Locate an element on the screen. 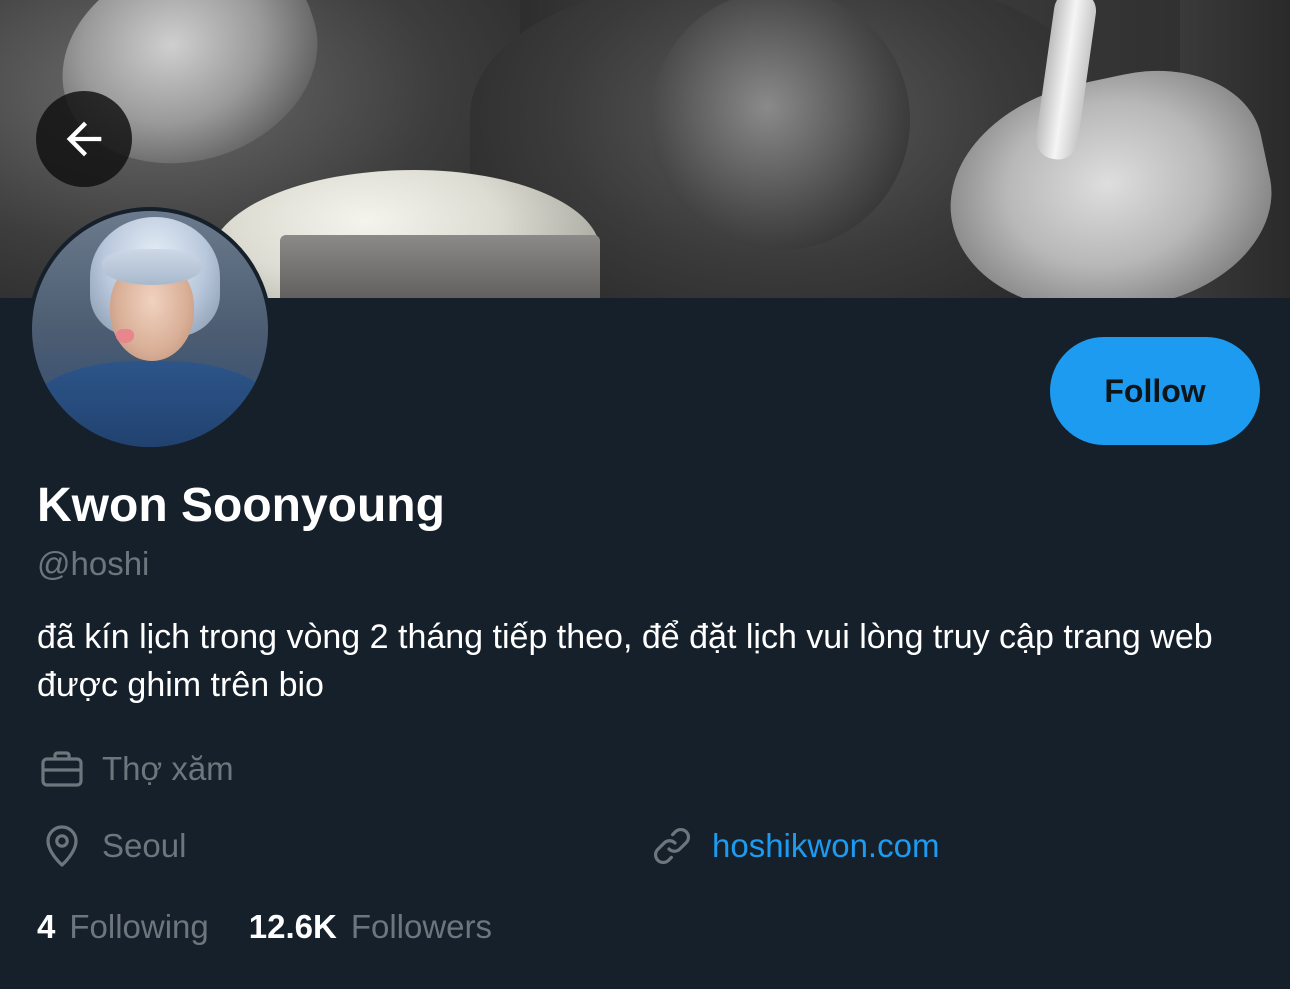 The width and height of the screenshot is (1290, 989). profile-location: Seoul is located at coordinates (112, 846).